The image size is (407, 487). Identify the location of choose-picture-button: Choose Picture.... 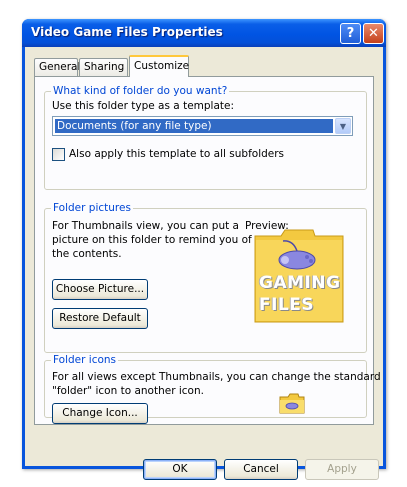
(100, 289).